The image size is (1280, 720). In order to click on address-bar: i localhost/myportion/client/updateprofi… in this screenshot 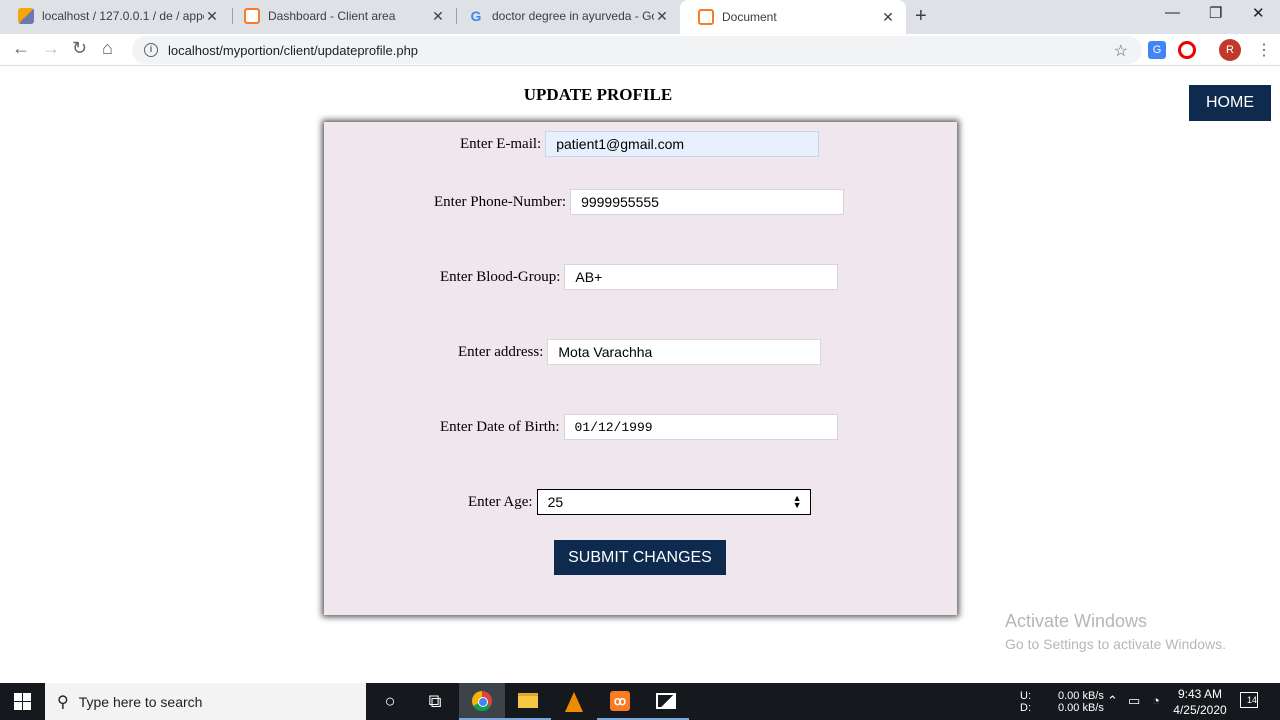, I will do `click(637, 50)`.